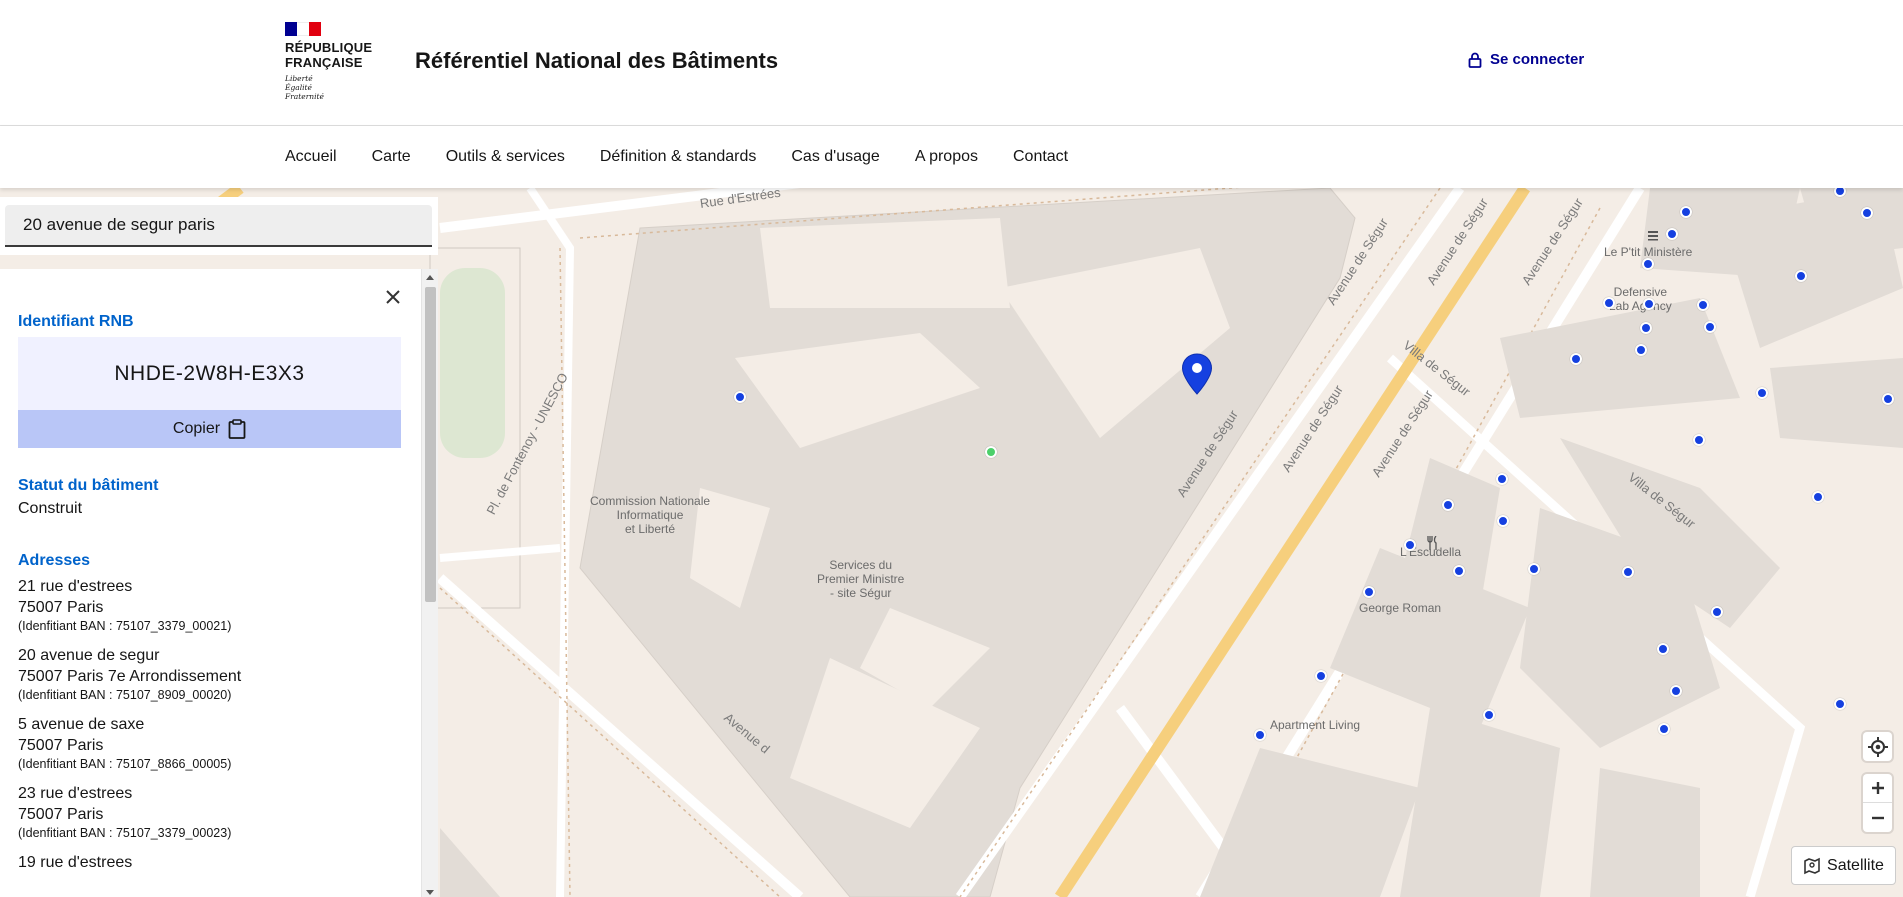  I want to click on address-ban-id: (Idenfitiant BAN : 75107_3379_00023), so click(125, 833).